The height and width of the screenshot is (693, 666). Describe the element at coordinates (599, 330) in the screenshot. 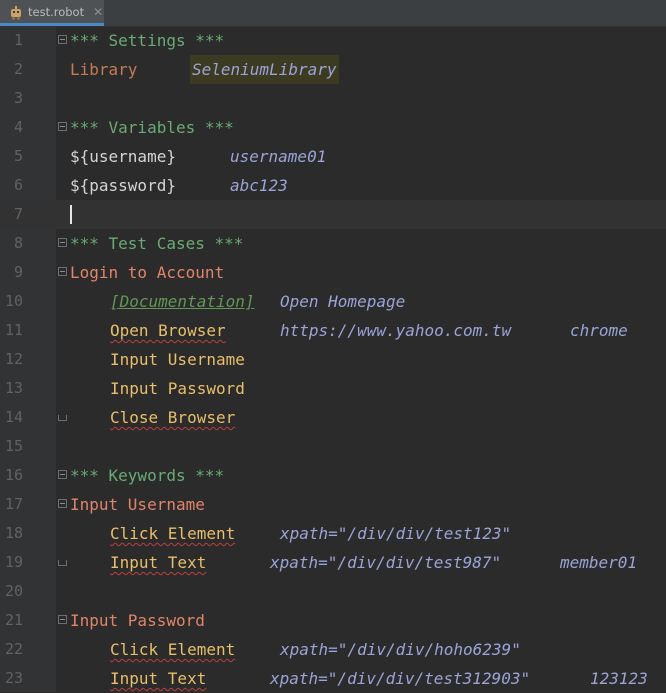

I see `code-token: chrome` at that location.